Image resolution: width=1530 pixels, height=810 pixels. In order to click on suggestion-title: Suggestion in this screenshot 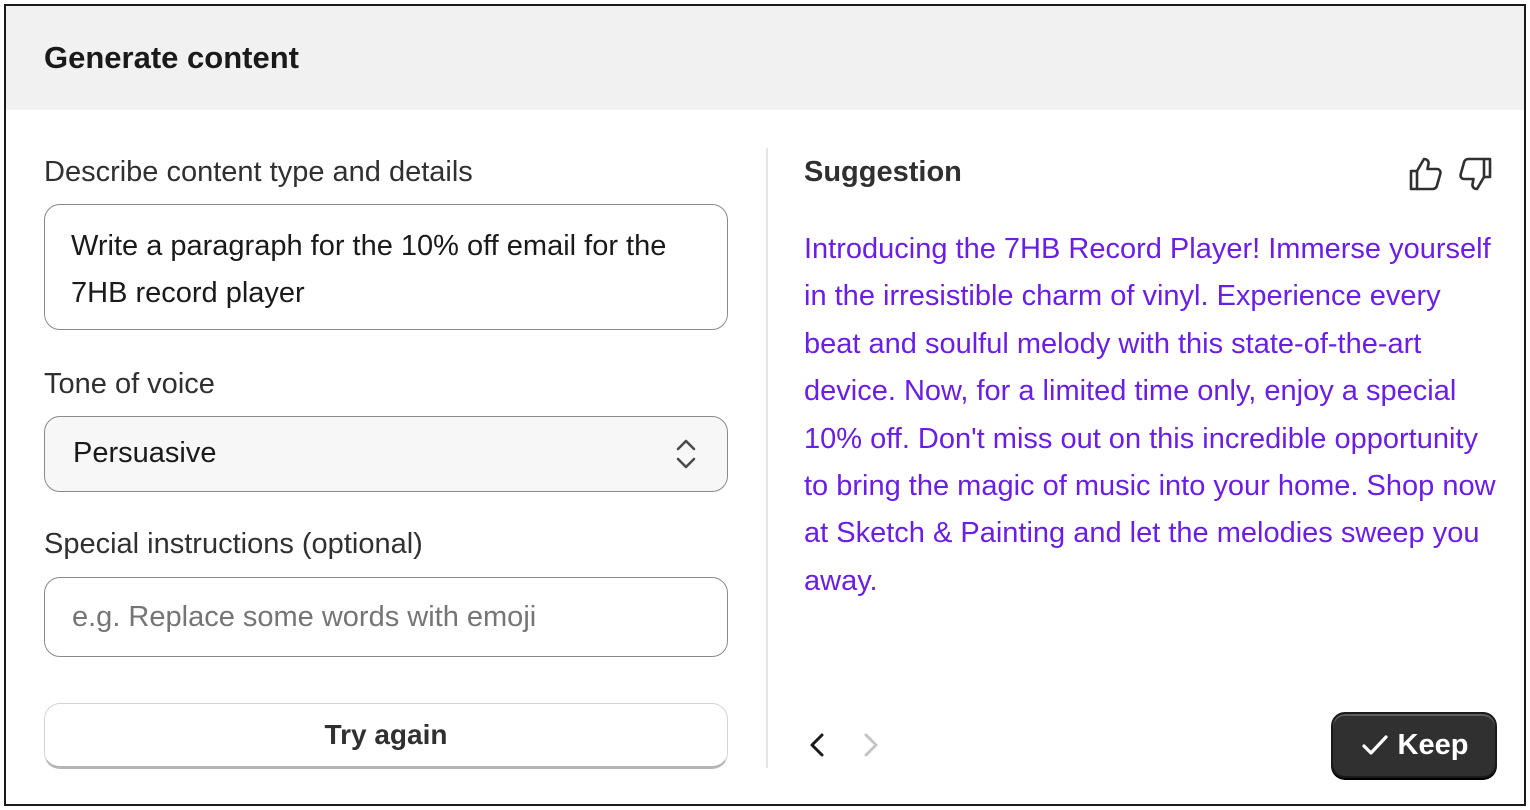, I will do `click(883, 172)`.